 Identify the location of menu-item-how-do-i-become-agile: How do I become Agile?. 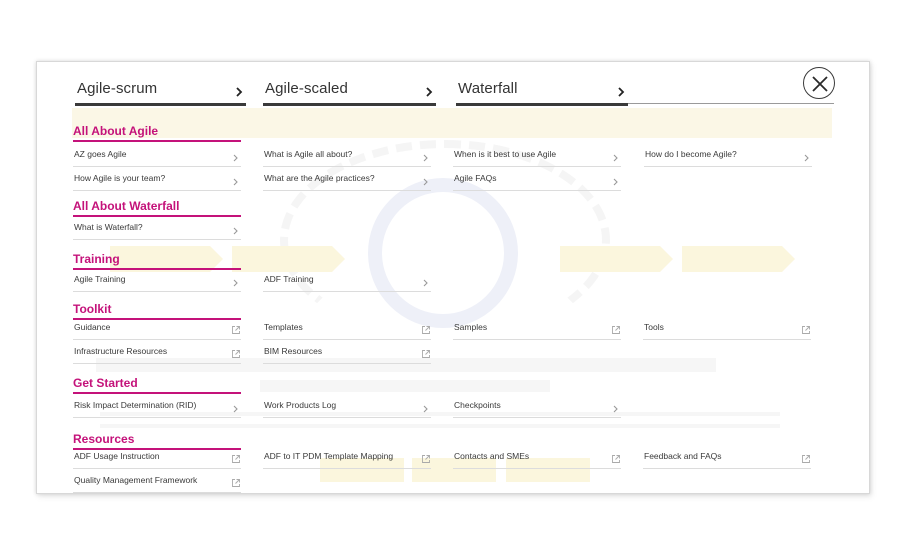
(728, 157).